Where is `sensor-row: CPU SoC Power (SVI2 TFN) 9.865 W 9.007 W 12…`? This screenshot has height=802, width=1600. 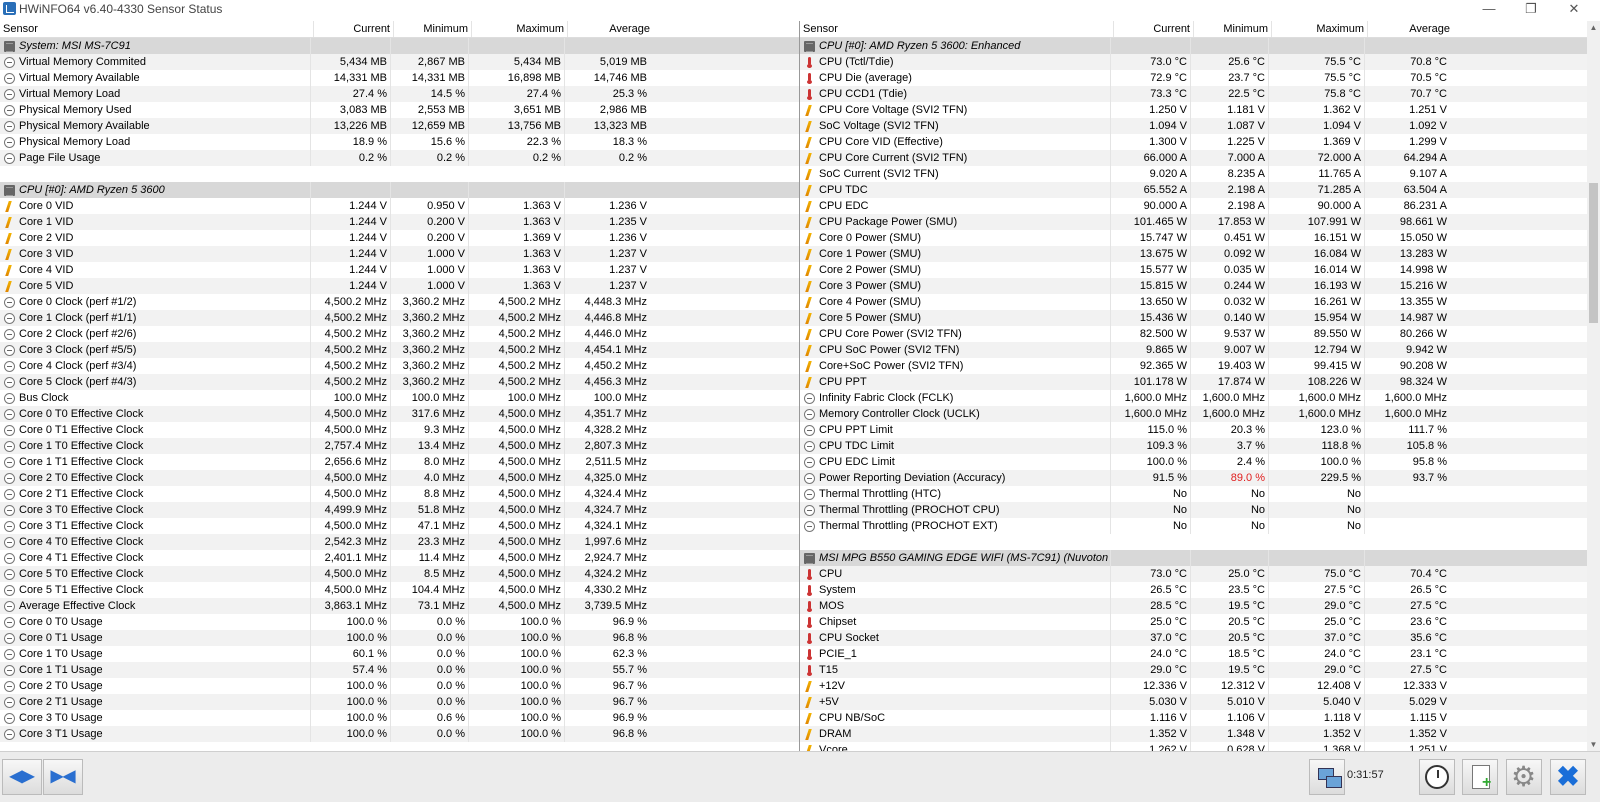 sensor-row: CPU SoC Power (SVI2 TFN) 9.865 W 9.007 W 12… is located at coordinates (1193, 350).